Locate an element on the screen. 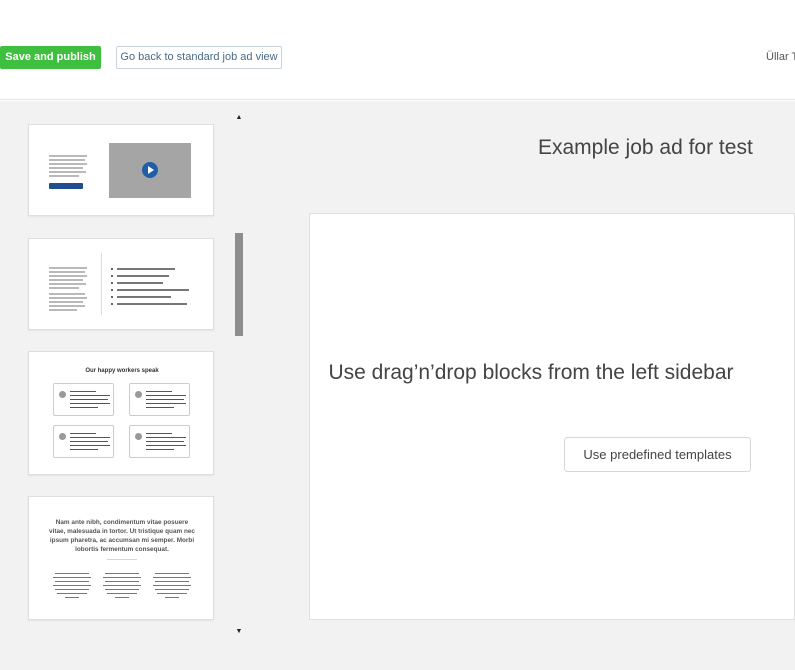  back-to-standard-view-button: Go back to standard job ad view is located at coordinates (199, 57).